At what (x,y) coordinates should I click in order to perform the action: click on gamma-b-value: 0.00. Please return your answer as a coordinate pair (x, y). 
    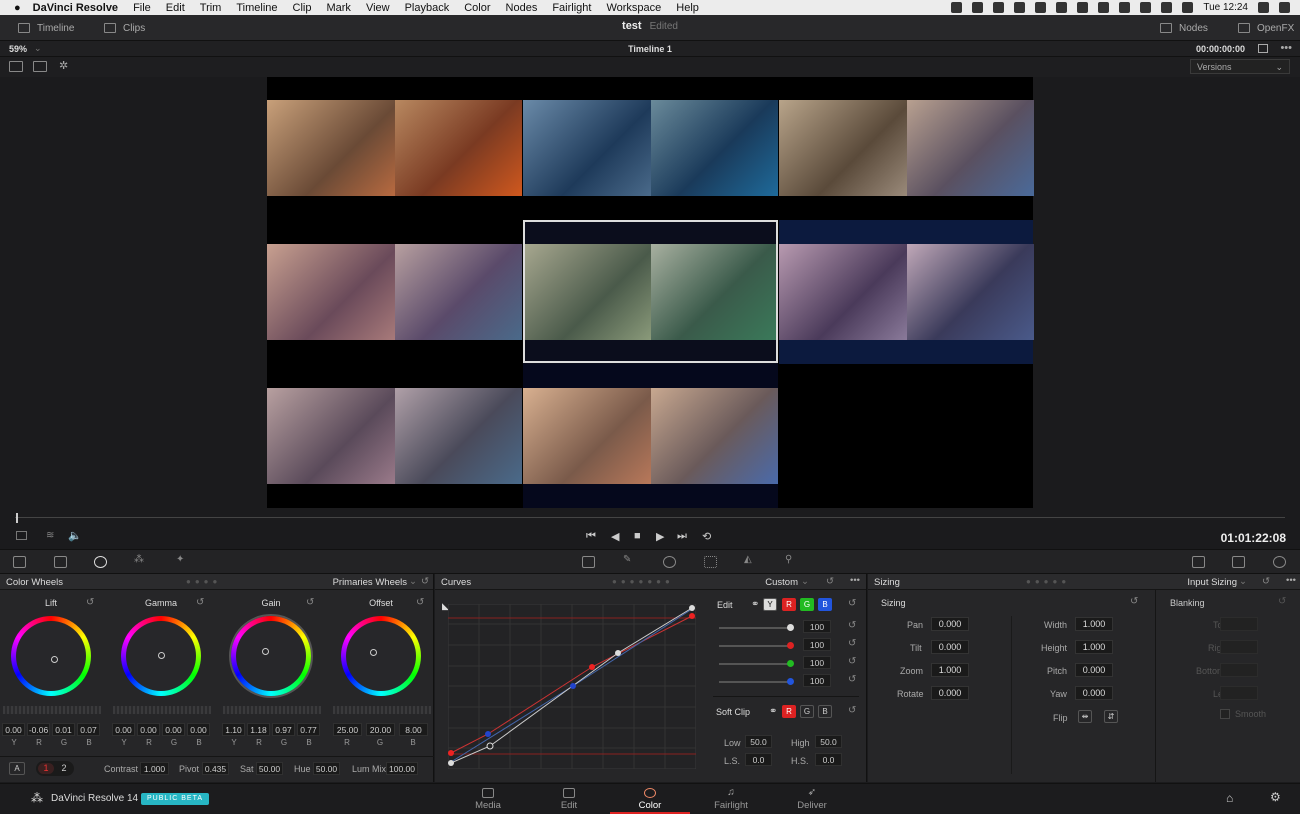
    Looking at the image, I should click on (198, 729).